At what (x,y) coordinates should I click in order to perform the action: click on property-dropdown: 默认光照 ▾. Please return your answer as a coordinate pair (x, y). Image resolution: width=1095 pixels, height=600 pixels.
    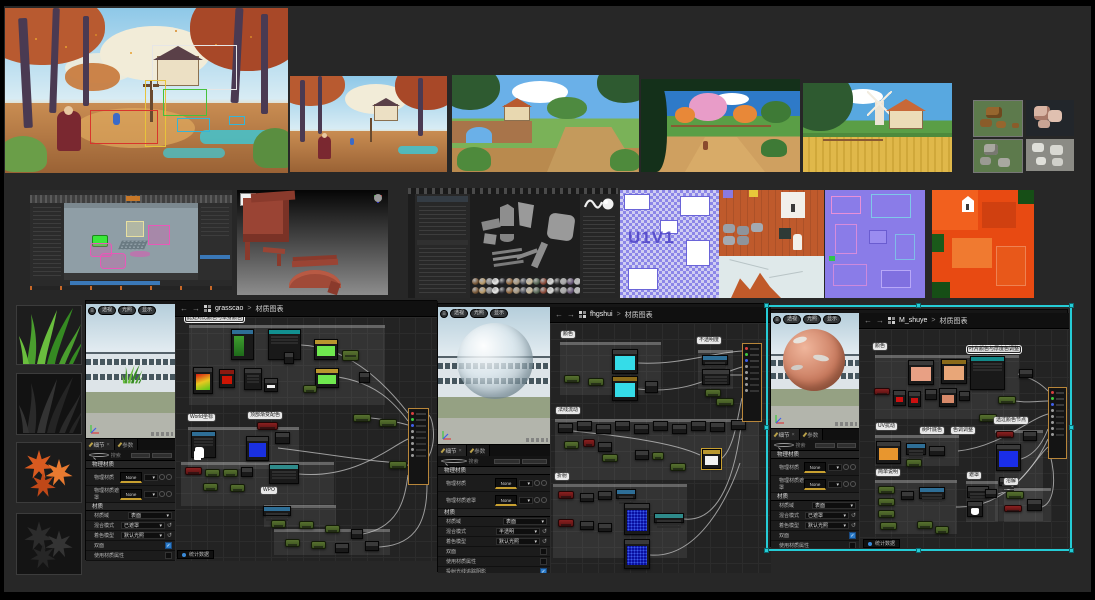
    Looking at the image, I should click on (517, 541).